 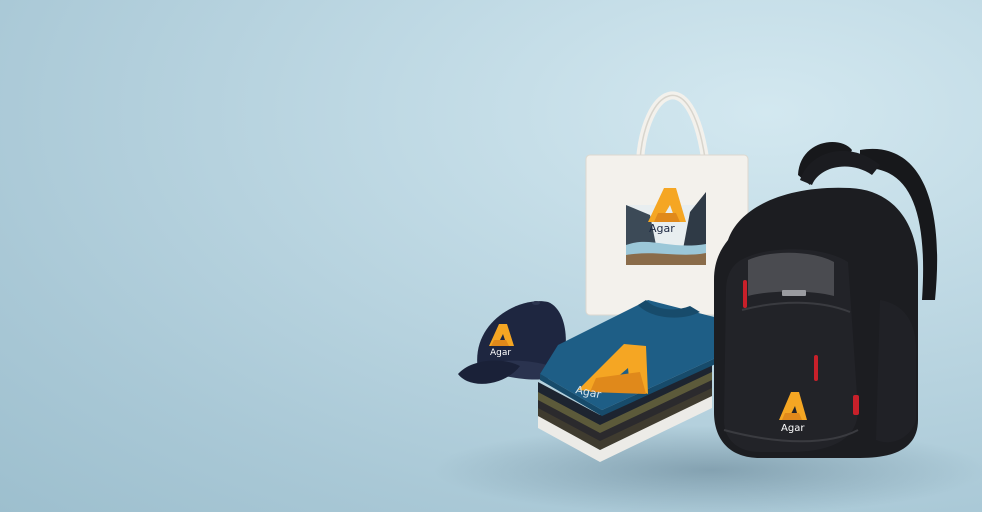 What do you see at coordinates (500, 353) in the screenshot?
I see `cap-logo-text: Agar` at bounding box center [500, 353].